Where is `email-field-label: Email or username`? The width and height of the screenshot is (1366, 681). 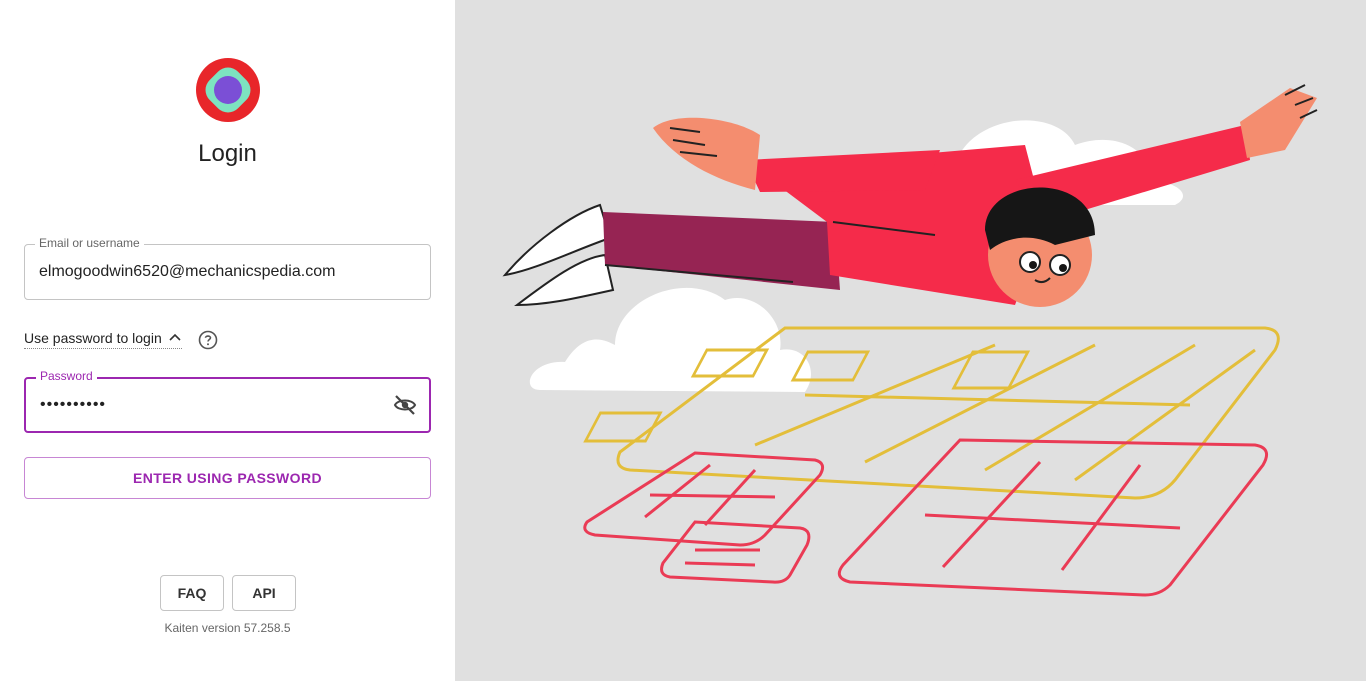 email-field-label: Email or username is located at coordinates (89, 243).